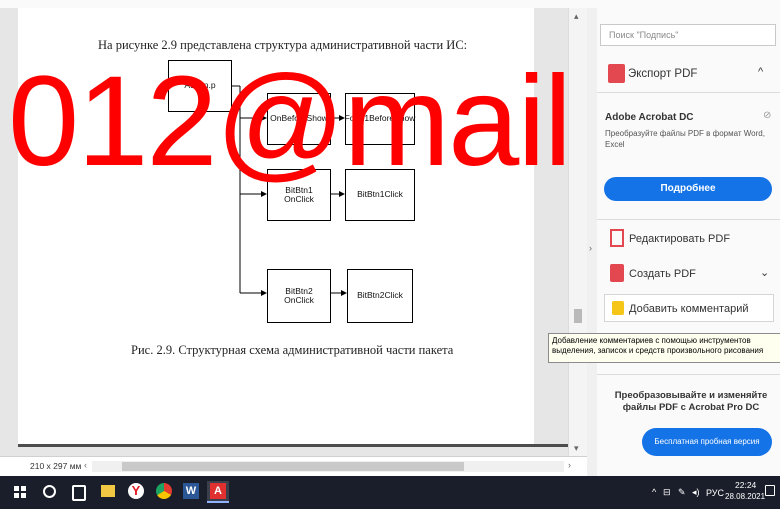  I want to click on free-trial-button-label: Бесплатная пробная версия, so click(707, 441).